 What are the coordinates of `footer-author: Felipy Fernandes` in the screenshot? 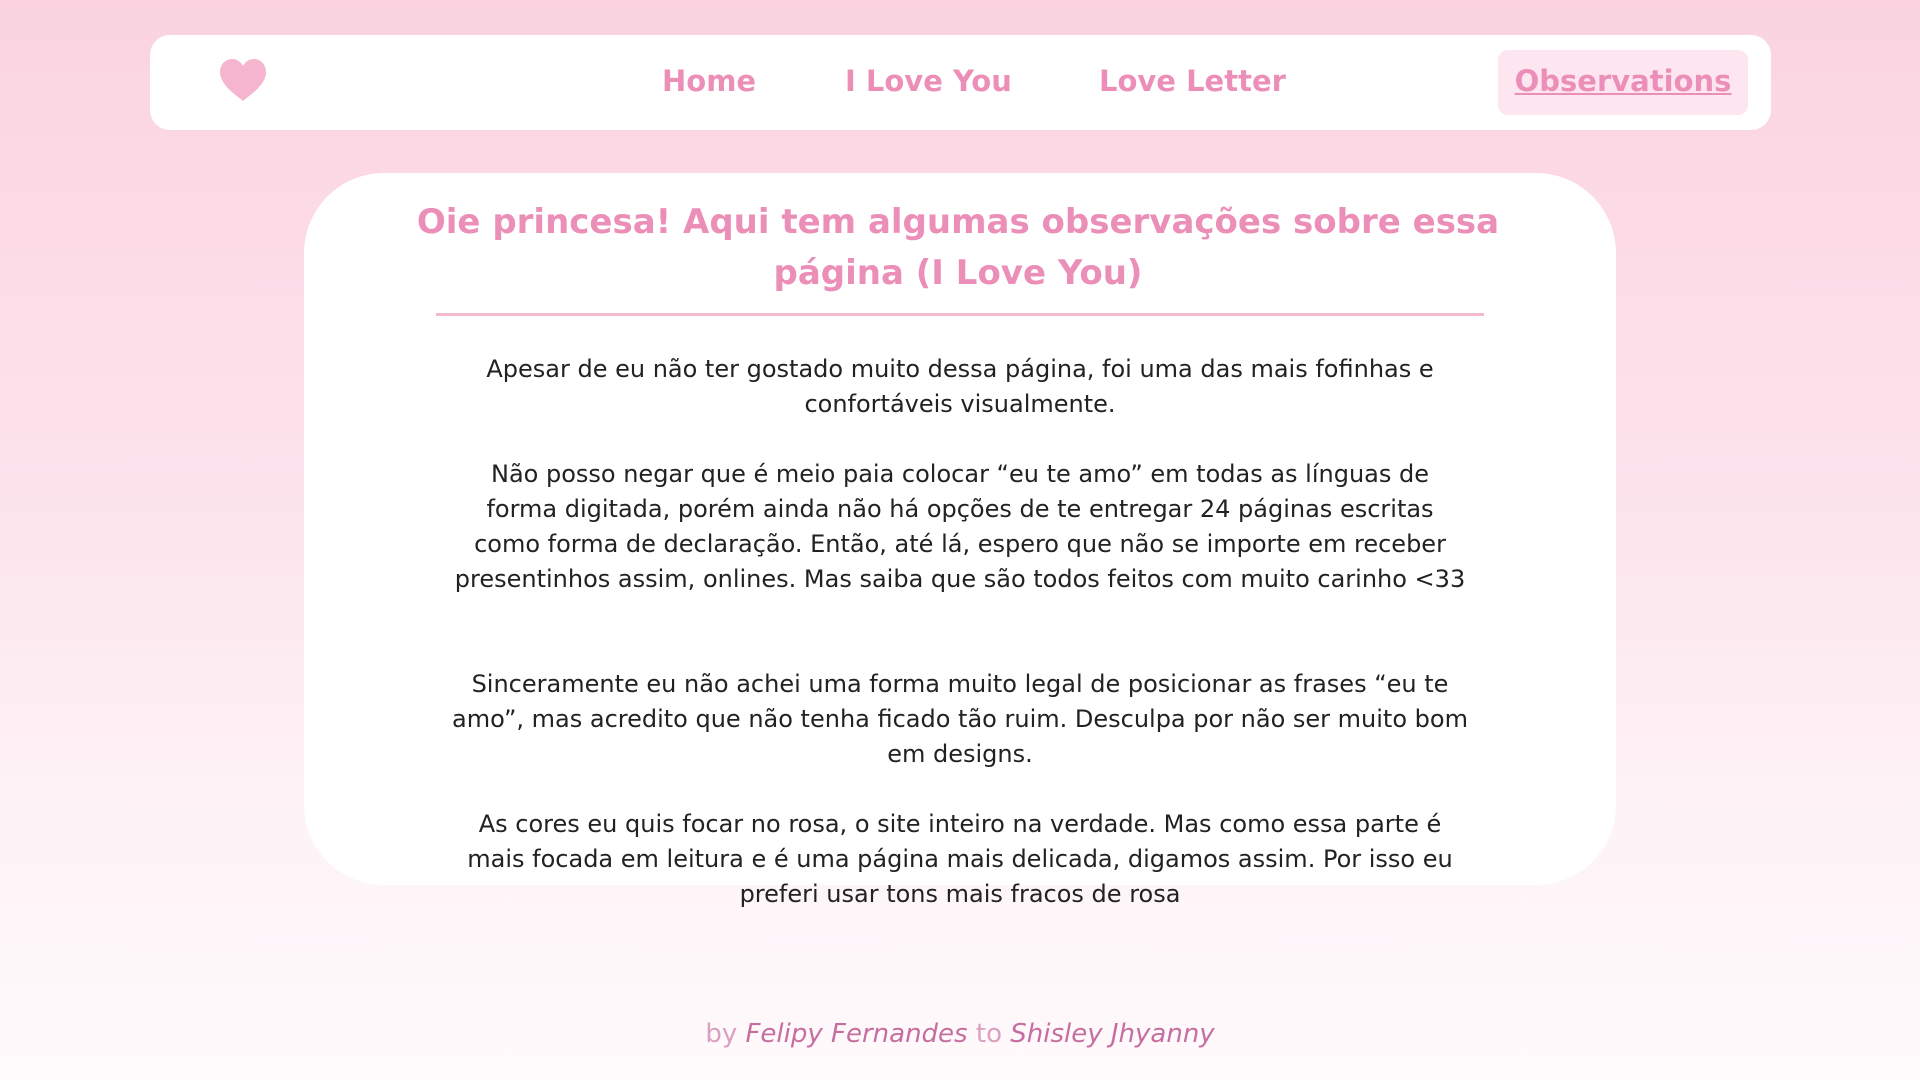 It's located at (856, 1034).